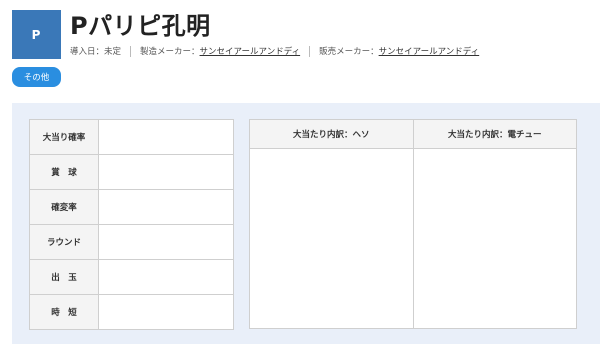  I want to click on table-row: 大当り確率, so click(131, 137).